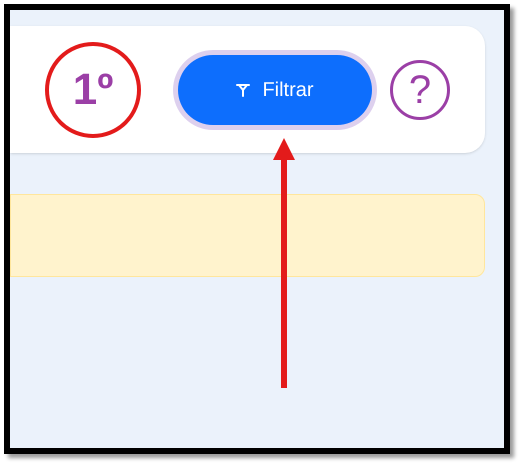 The image size is (520, 468). Describe the element at coordinates (275, 89) in the screenshot. I see `filter-button: Filtrar` at that location.